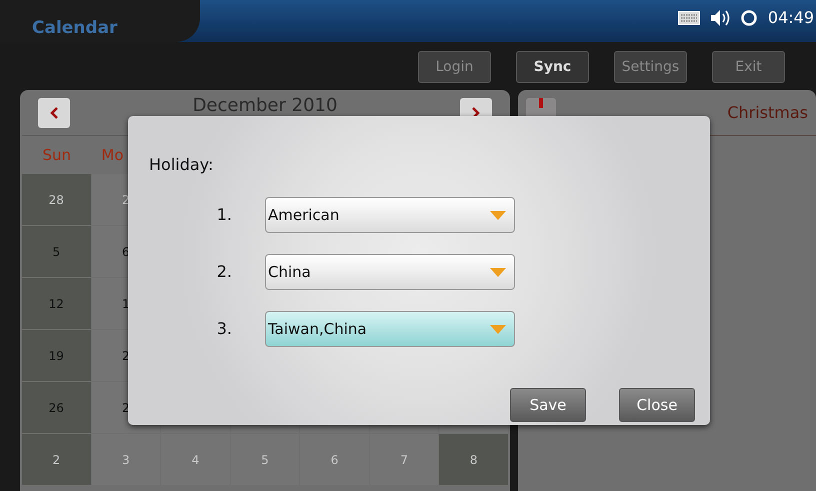 The height and width of the screenshot is (491, 816). I want to click on day-cell: 12, so click(56, 303).